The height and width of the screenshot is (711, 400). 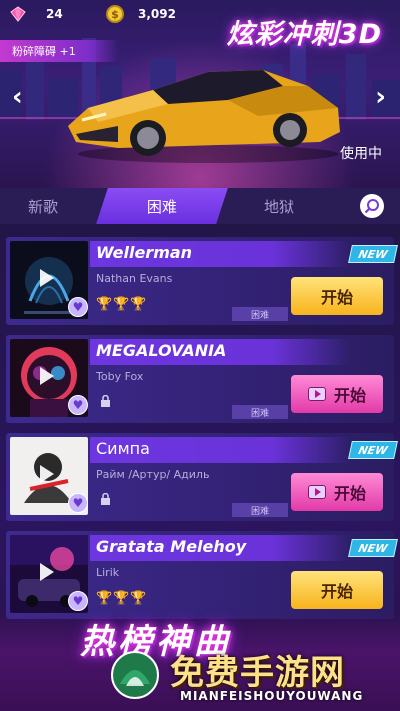 I want to click on tab-hard: 困难, so click(x=162, y=206).